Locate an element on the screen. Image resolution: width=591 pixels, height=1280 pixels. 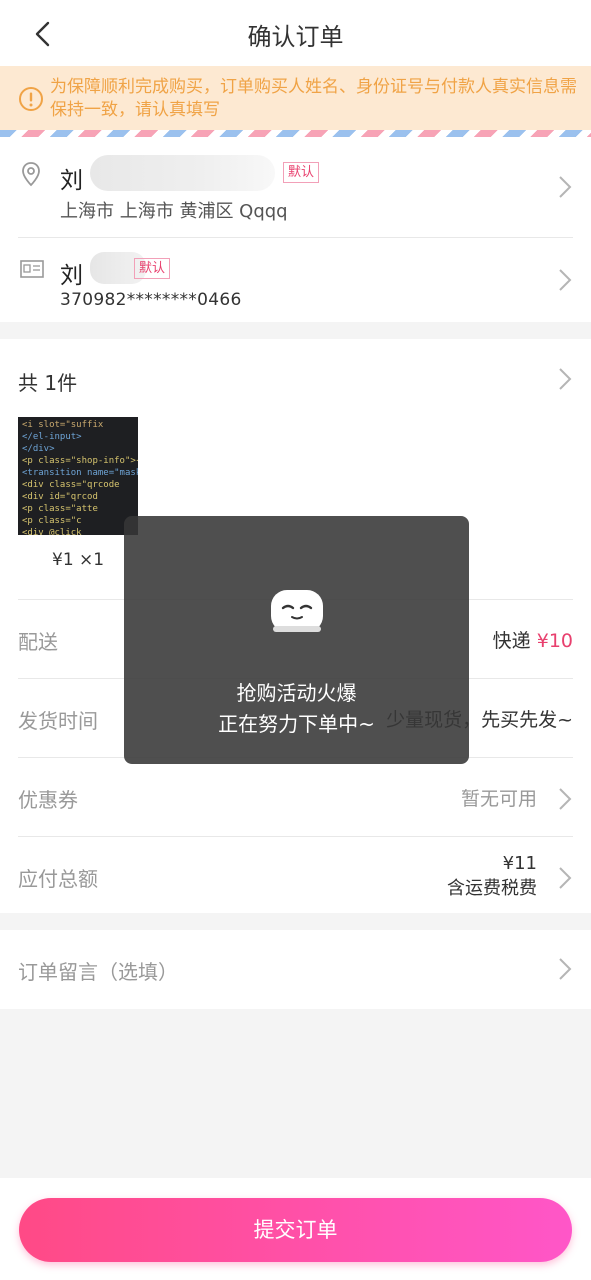
delivery-fee: ¥10 is located at coordinates (554, 641).